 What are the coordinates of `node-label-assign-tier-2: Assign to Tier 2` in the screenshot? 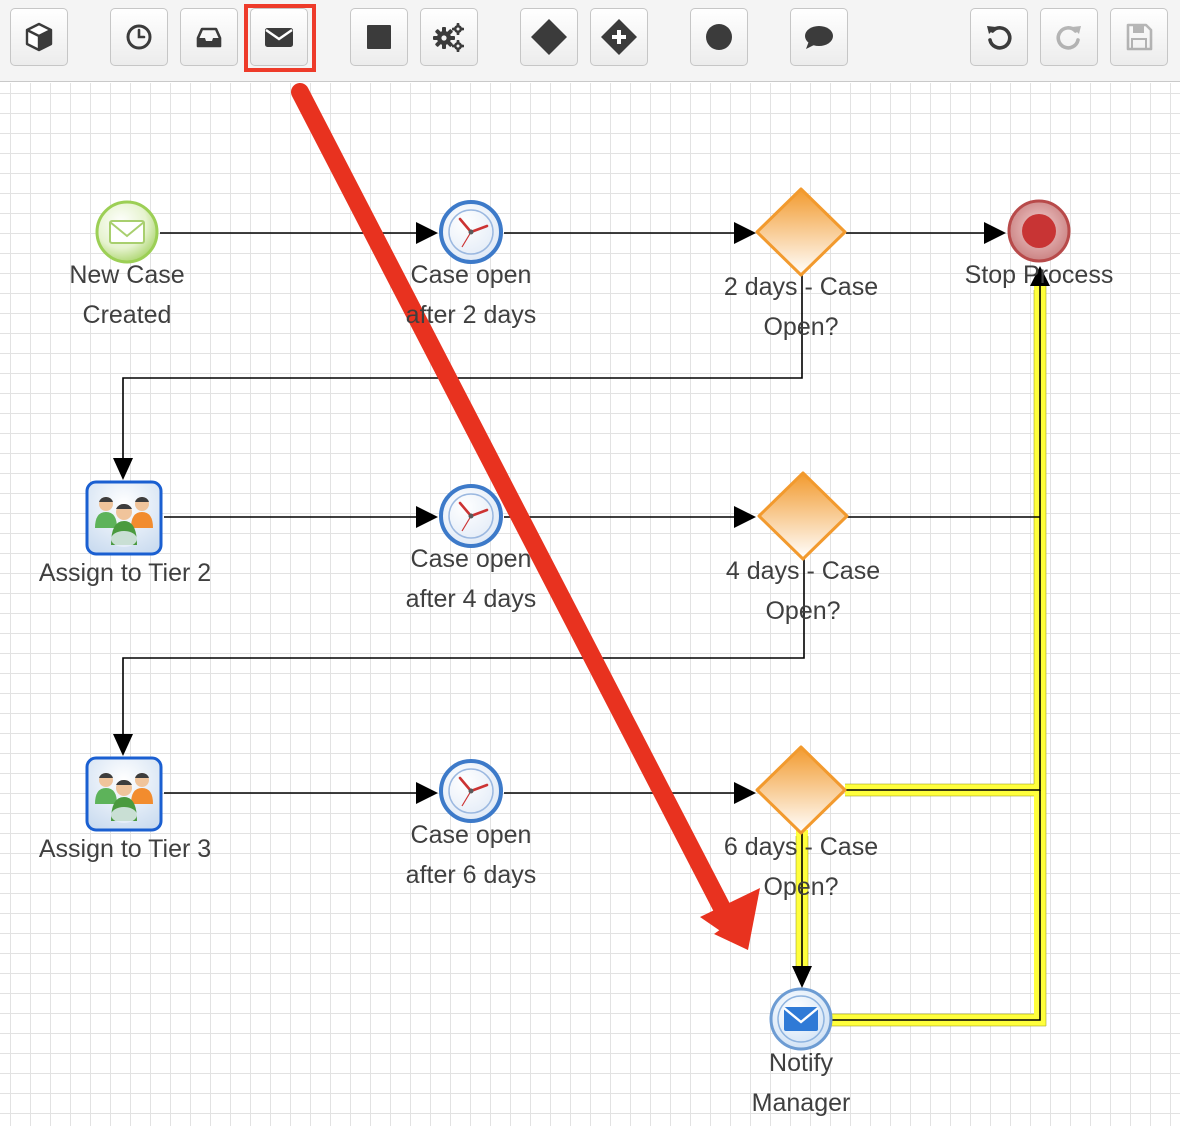 It's located at (125, 573).